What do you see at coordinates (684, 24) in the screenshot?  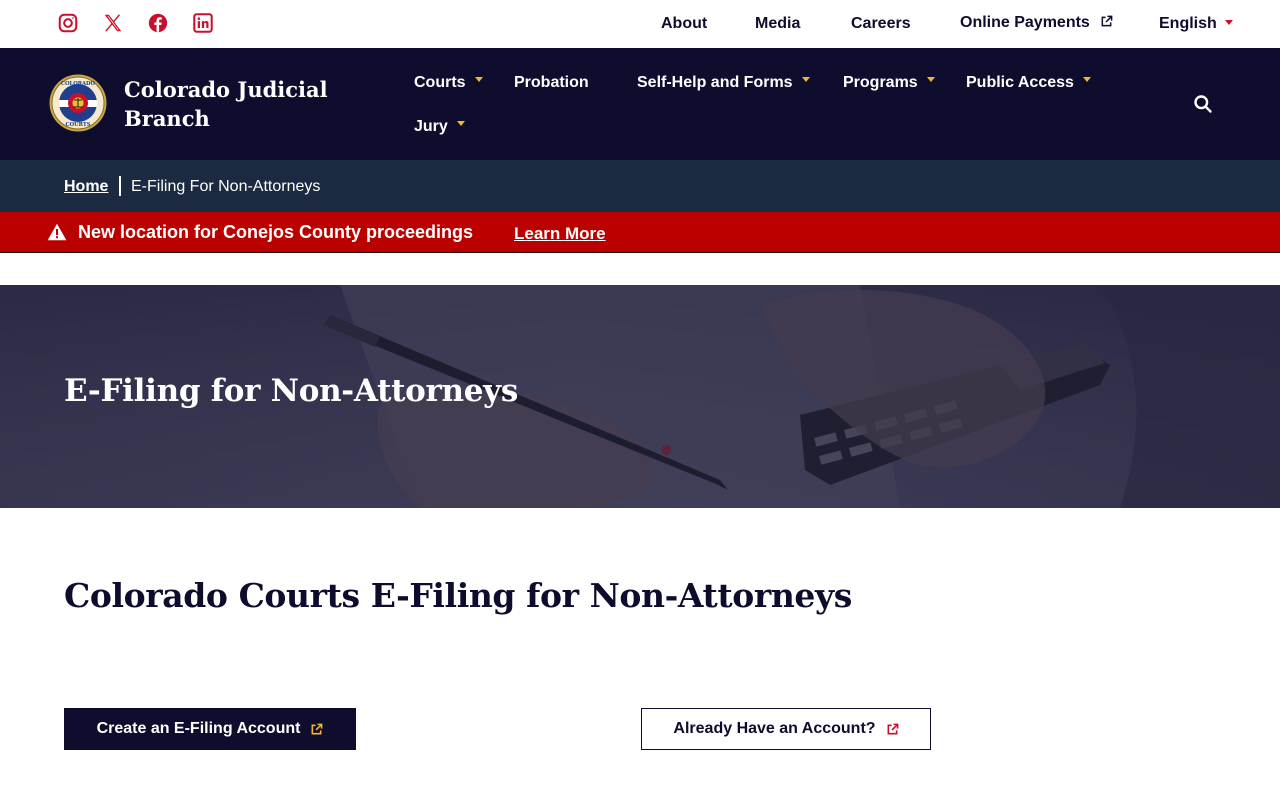 I see `about-link: About` at bounding box center [684, 24].